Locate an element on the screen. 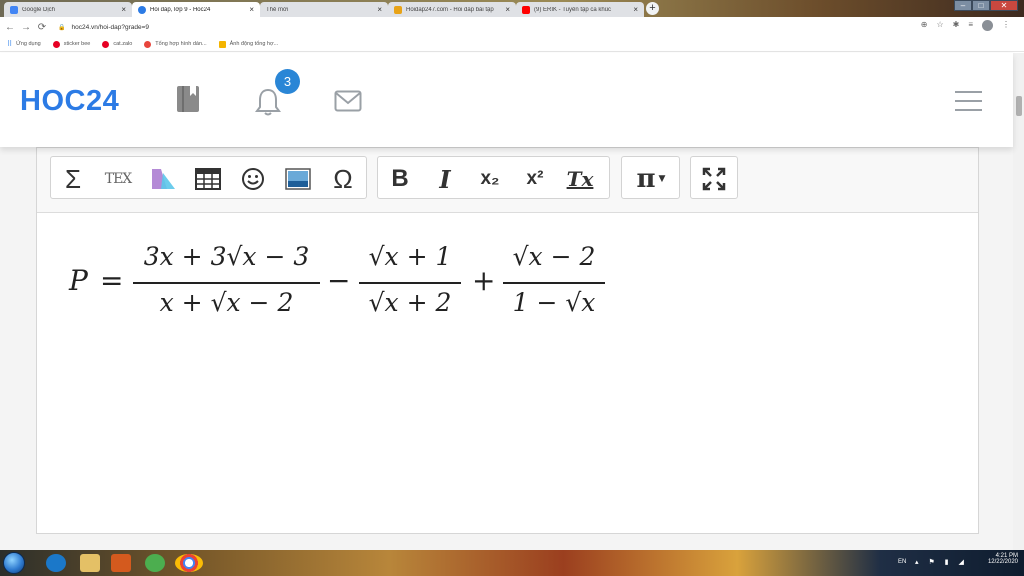 This screenshot has height=576, width=1024. table-icon is located at coordinates (208, 179).